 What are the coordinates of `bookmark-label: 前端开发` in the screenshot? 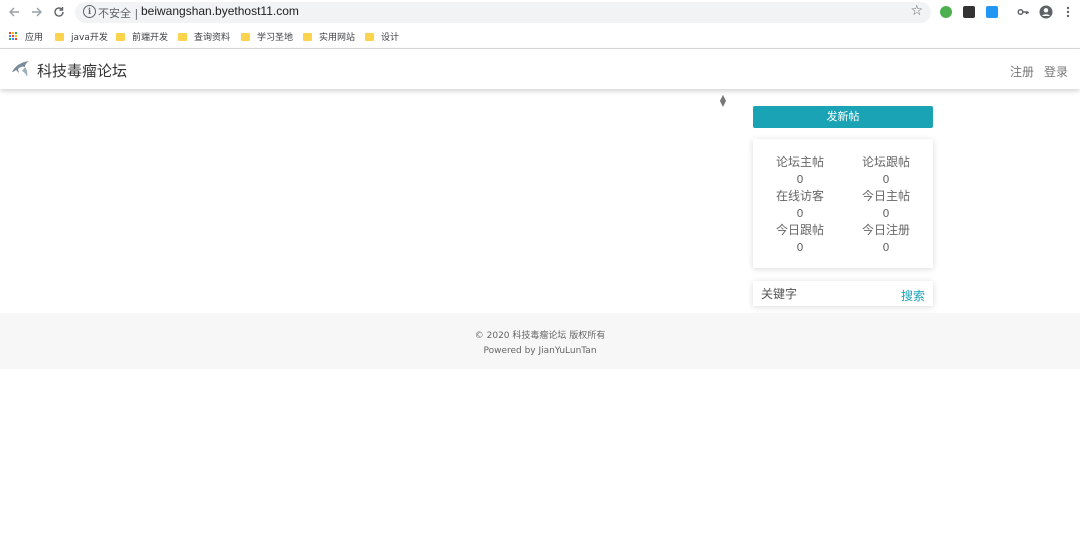 It's located at (150, 38).